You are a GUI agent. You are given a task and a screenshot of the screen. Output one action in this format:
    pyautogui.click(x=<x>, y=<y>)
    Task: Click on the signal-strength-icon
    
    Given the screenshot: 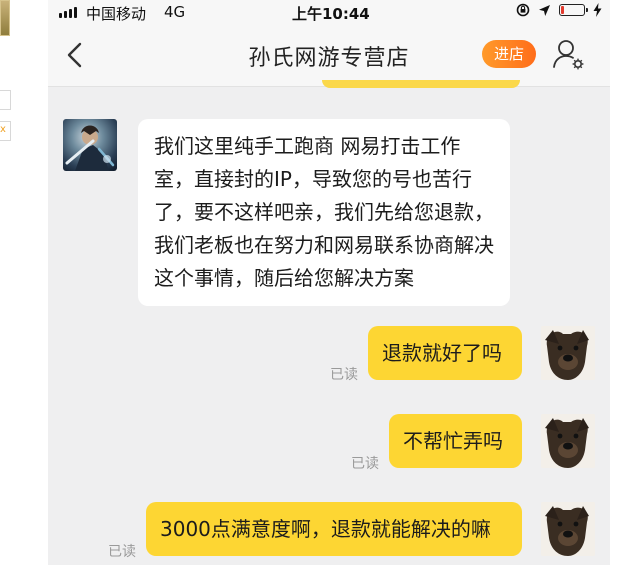 What is the action you would take?
    pyautogui.click(x=68, y=12)
    